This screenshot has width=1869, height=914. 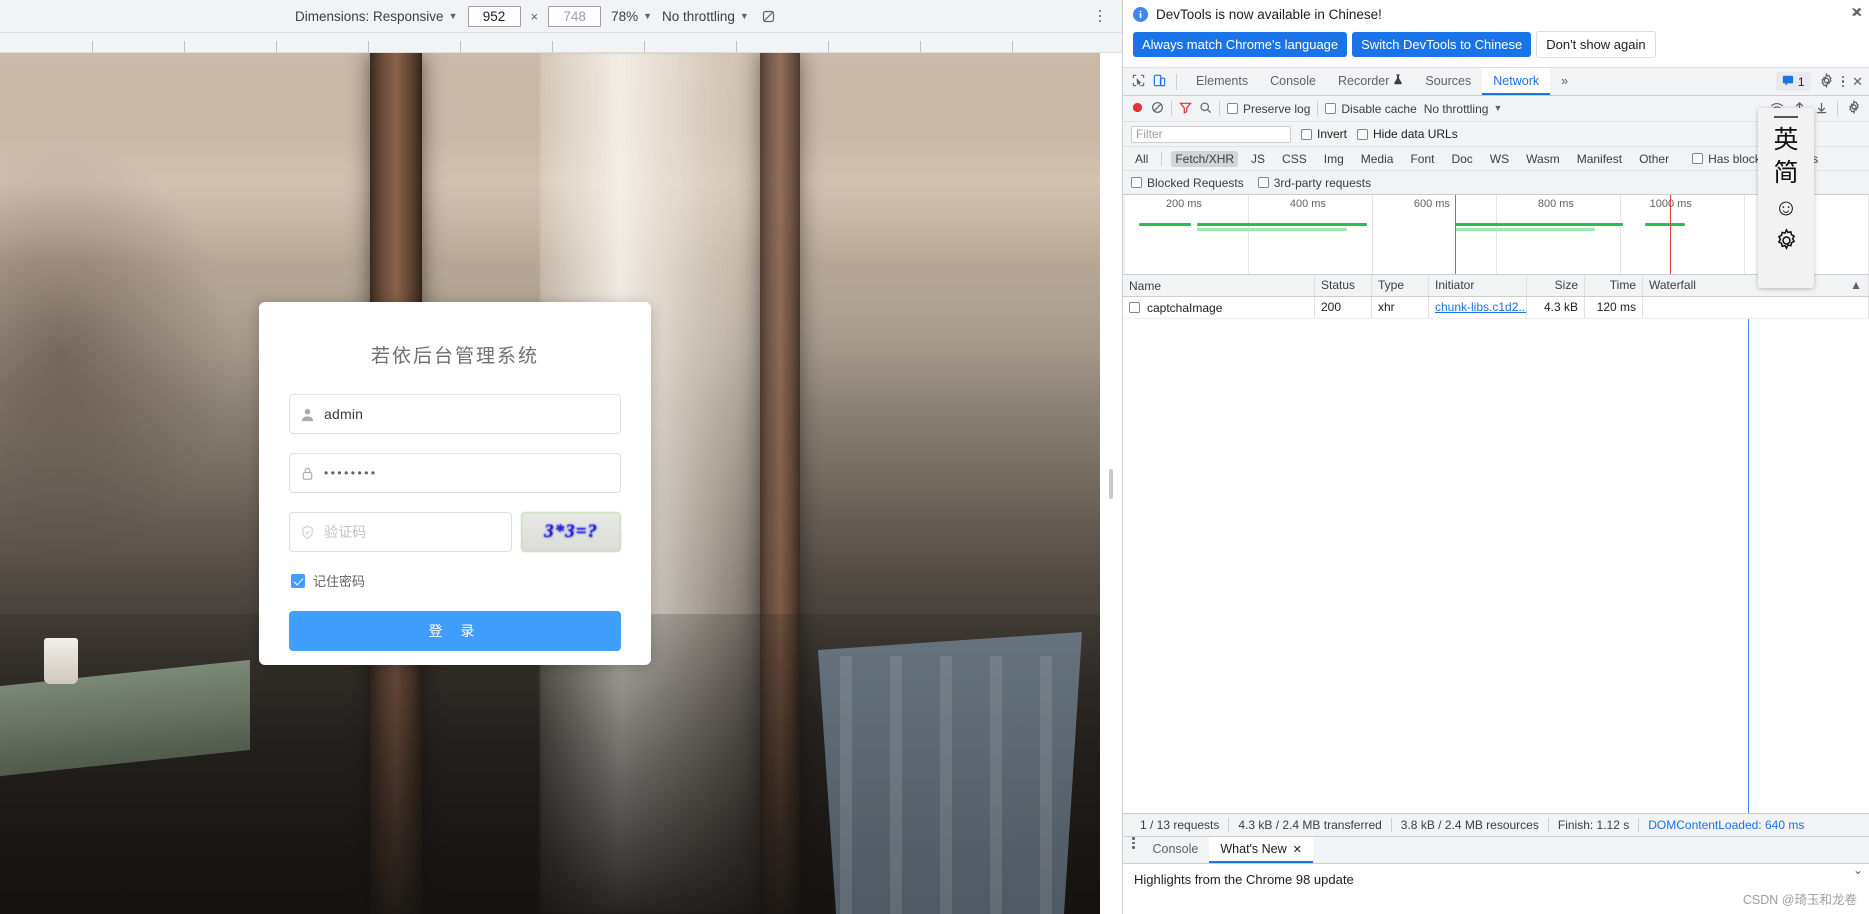 I want to click on invert-checkbox: Invert, so click(x=1324, y=134).